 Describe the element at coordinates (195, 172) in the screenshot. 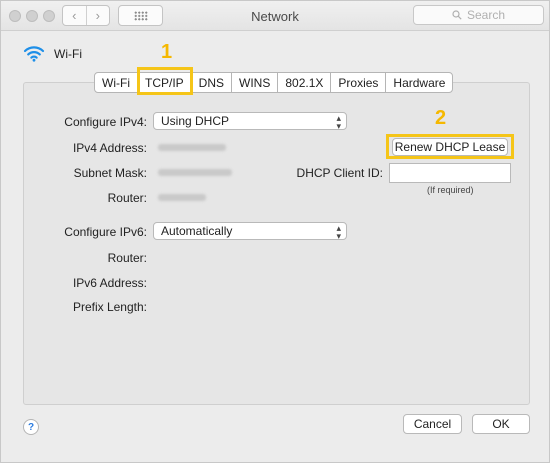

I see `subnet-mask-value-redacted` at that location.